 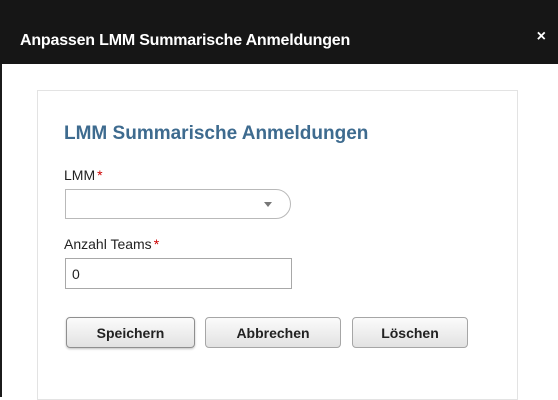 What do you see at coordinates (216, 133) in the screenshot?
I see `form-heading: LMM Summarische Anmeldungen` at bounding box center [216, 133].